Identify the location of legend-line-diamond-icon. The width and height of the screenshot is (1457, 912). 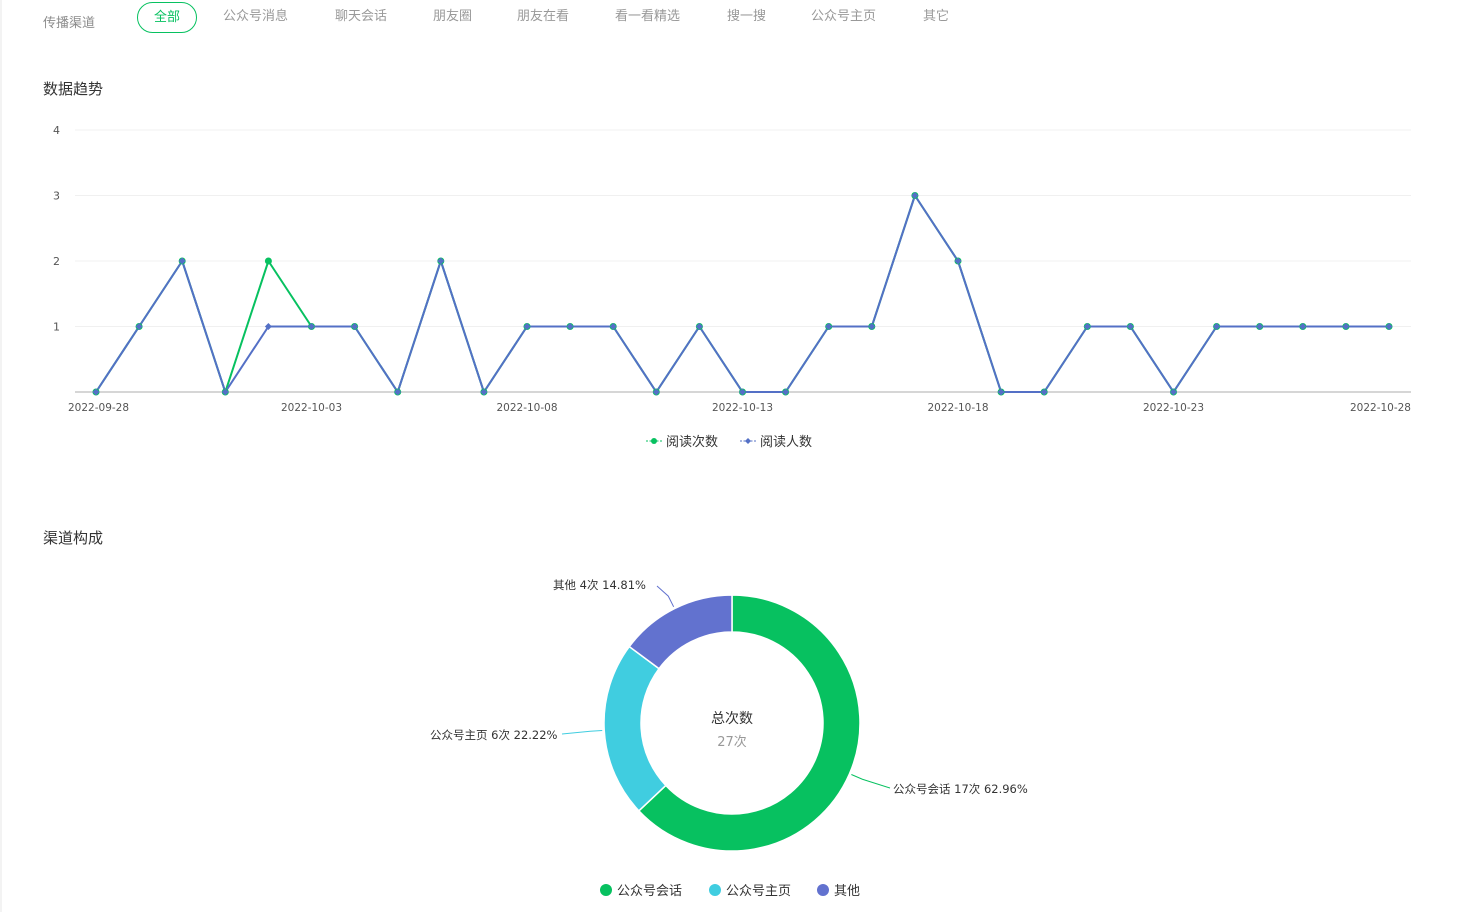
(748, 440).